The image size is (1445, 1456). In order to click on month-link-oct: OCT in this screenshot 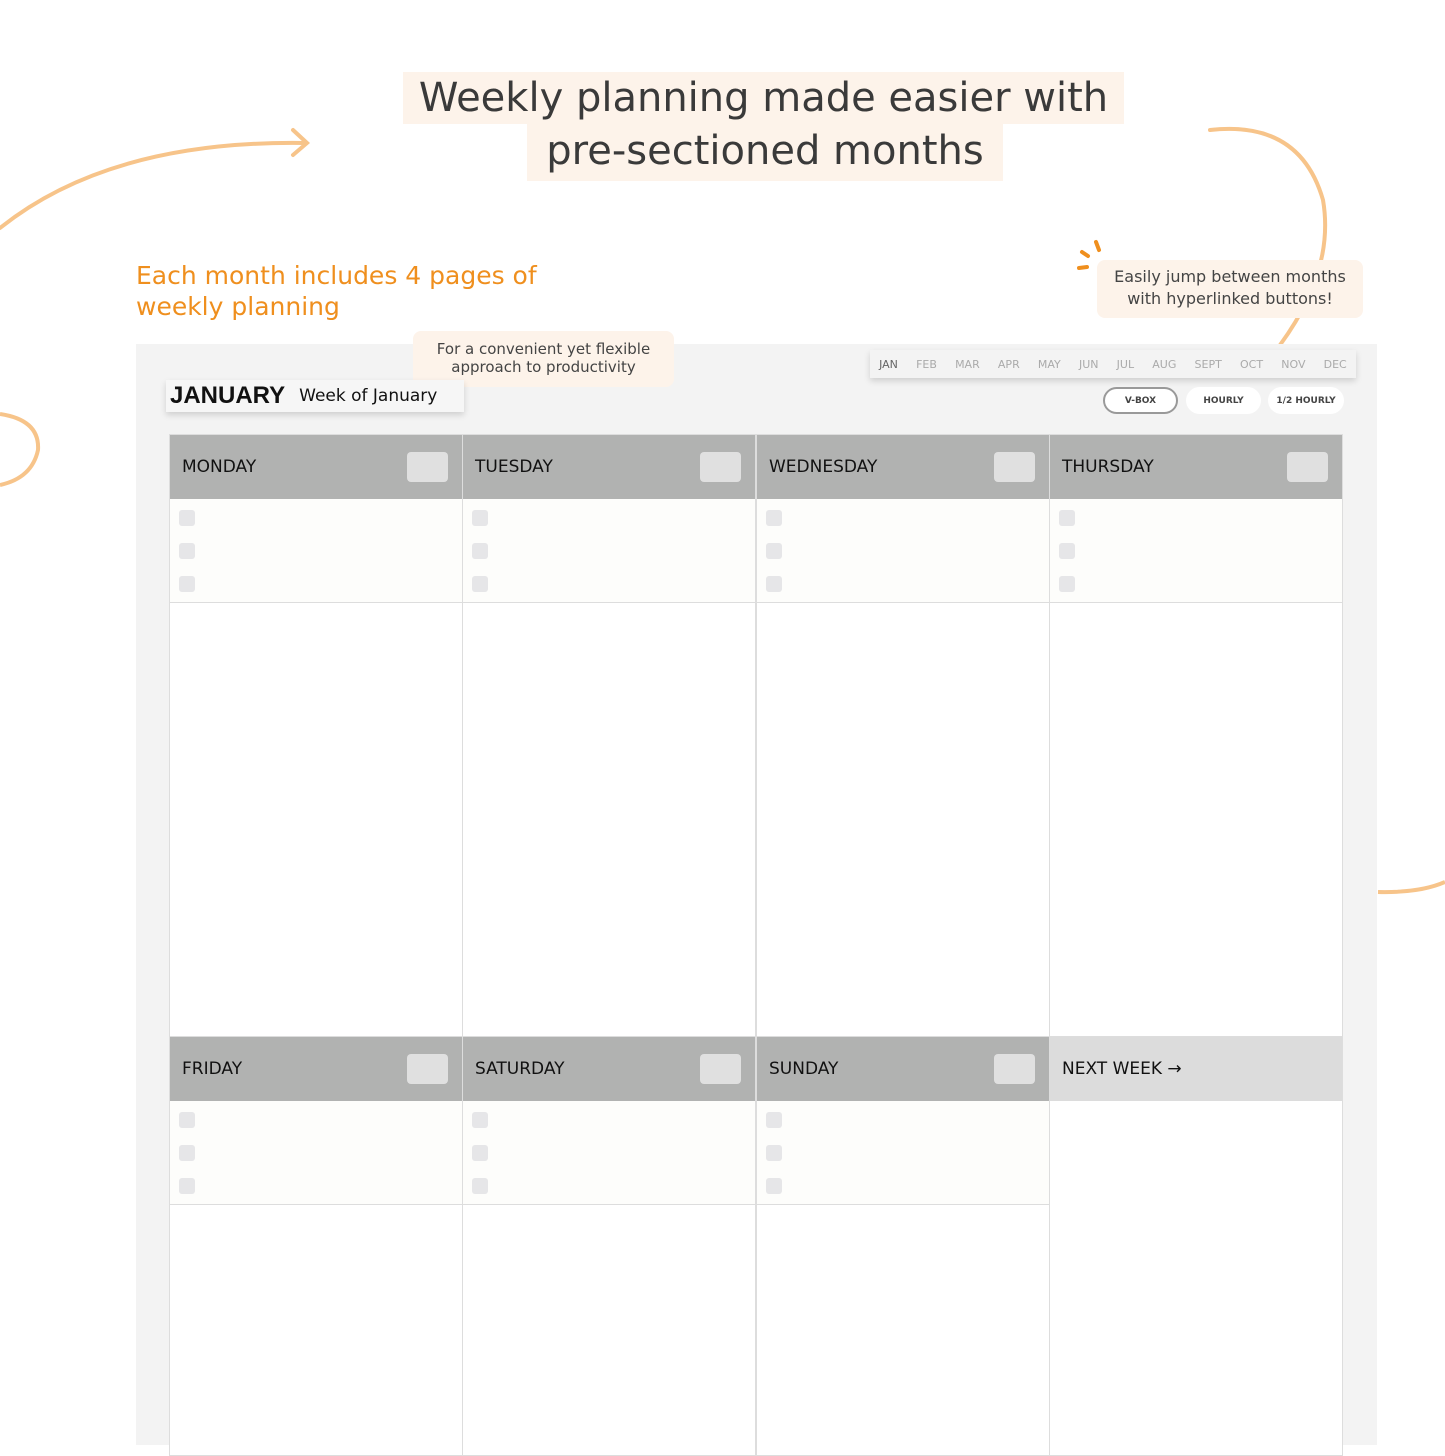, I will do `click(1251, 364)`.